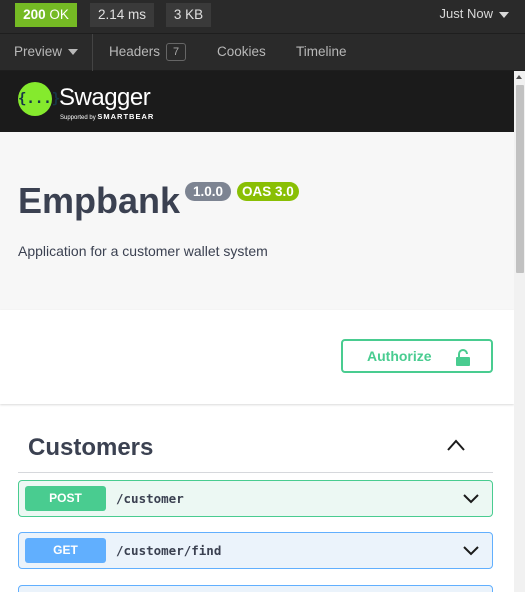  What do you see at coordinates (255, 438) in the screenshot?
I see `tag-header: Customers` at bounding box center [255, 438].